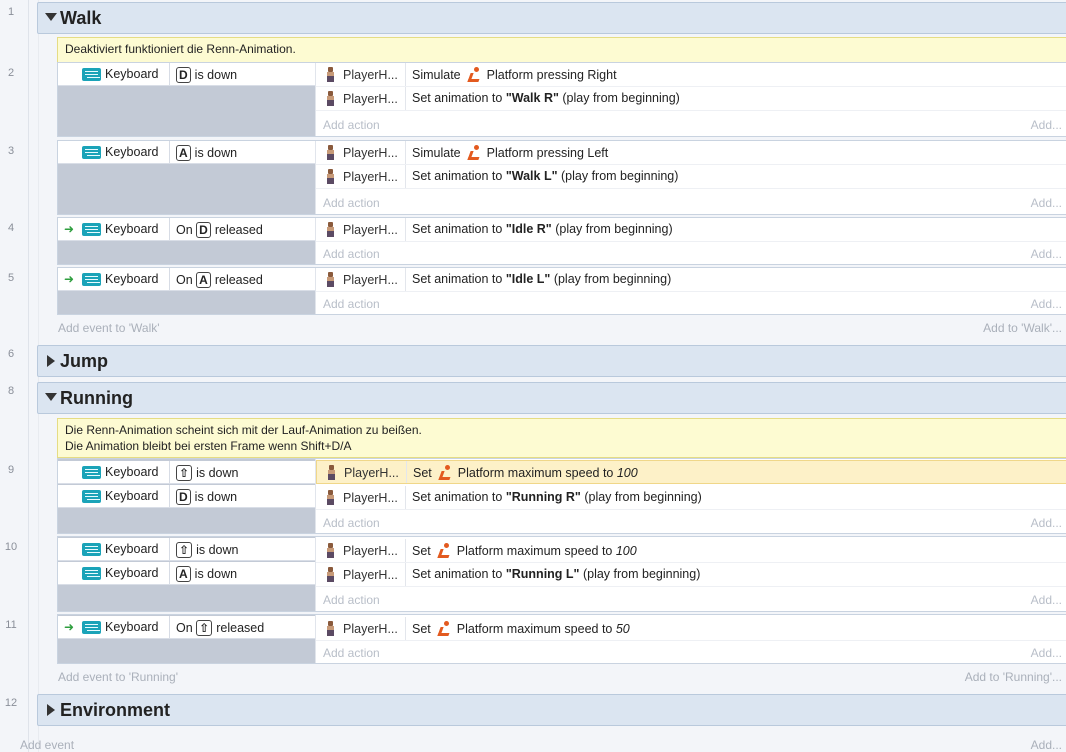 The image size is (1066, 752). Describe the element at coordinates (11, 391) in the screenshot. I see `line-number: 8` at that location.